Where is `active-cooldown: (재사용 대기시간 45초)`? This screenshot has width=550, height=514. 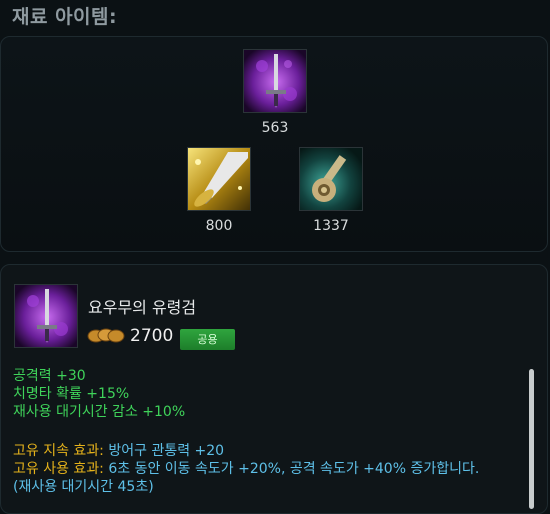
active-cooldown: (재사용 대기시간 45초) is located at coordinates (83, 487).